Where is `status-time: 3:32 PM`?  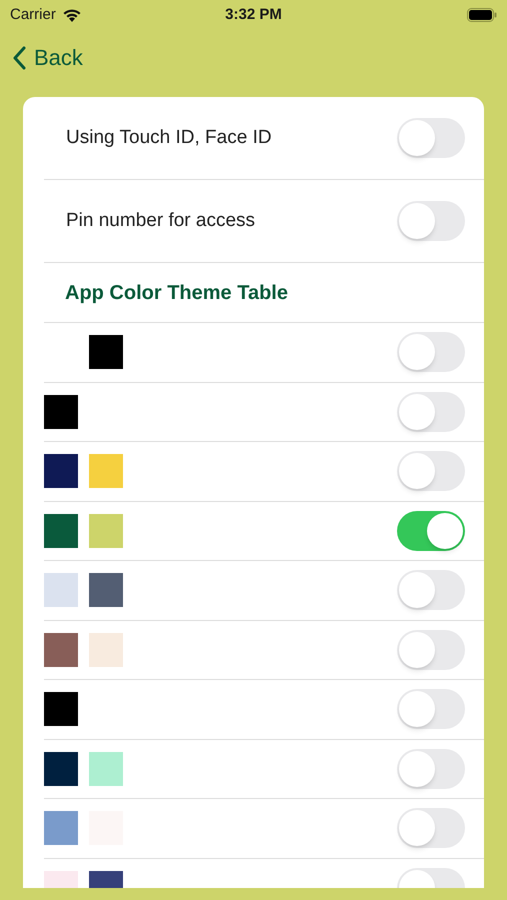 status-time: 3:32 PM is located at coordinates (253, 14).